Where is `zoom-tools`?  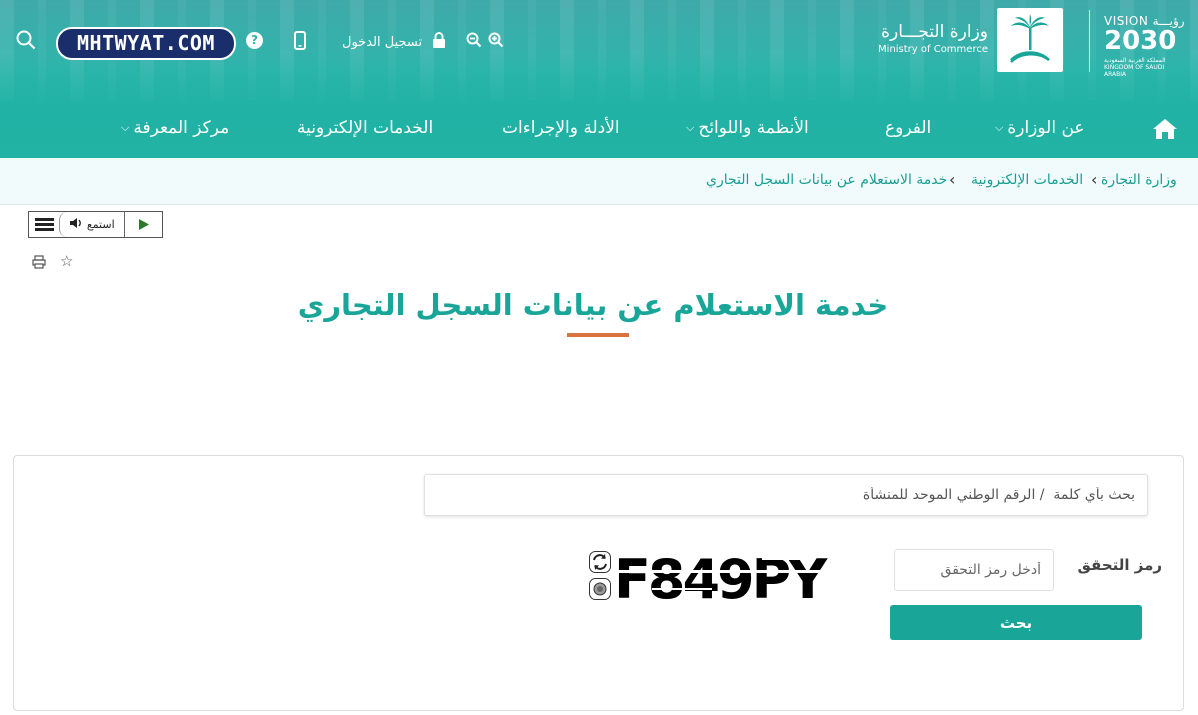
zoom-tools is located at coordinates (484, 44).